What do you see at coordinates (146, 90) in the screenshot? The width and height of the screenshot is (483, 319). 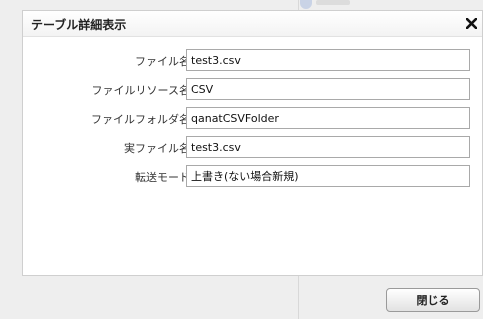 I see `file-resource-name-label: ファイルリソース名：` at bounding box center [146, 90].